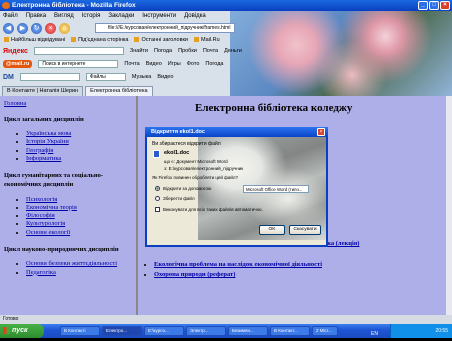 The height and width of the screenshot is (341, 452). Describe the element at coordinates (91, 16) in the screenshot. I see `menu-history: Історія` at that location.